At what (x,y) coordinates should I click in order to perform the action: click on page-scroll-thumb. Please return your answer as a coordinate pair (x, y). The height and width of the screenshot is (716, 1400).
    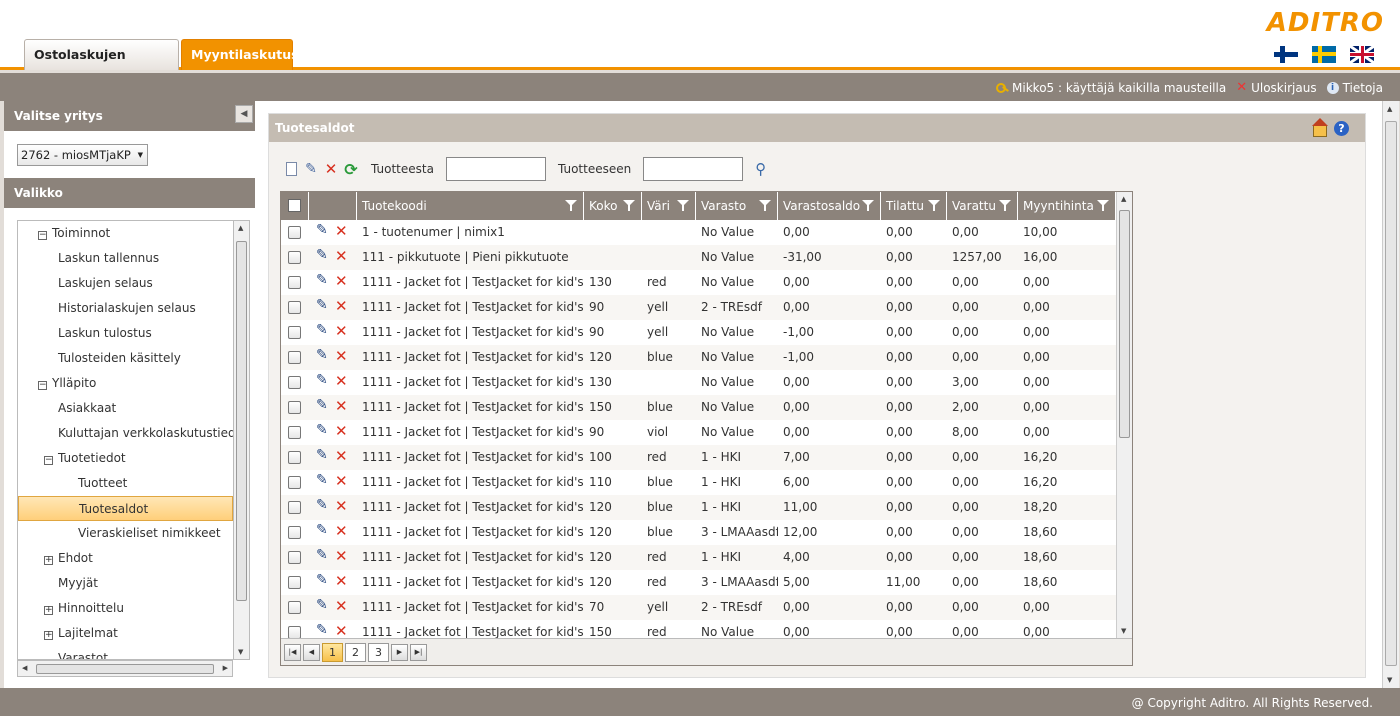
    Looking at the image, I should click on (1391, 393).